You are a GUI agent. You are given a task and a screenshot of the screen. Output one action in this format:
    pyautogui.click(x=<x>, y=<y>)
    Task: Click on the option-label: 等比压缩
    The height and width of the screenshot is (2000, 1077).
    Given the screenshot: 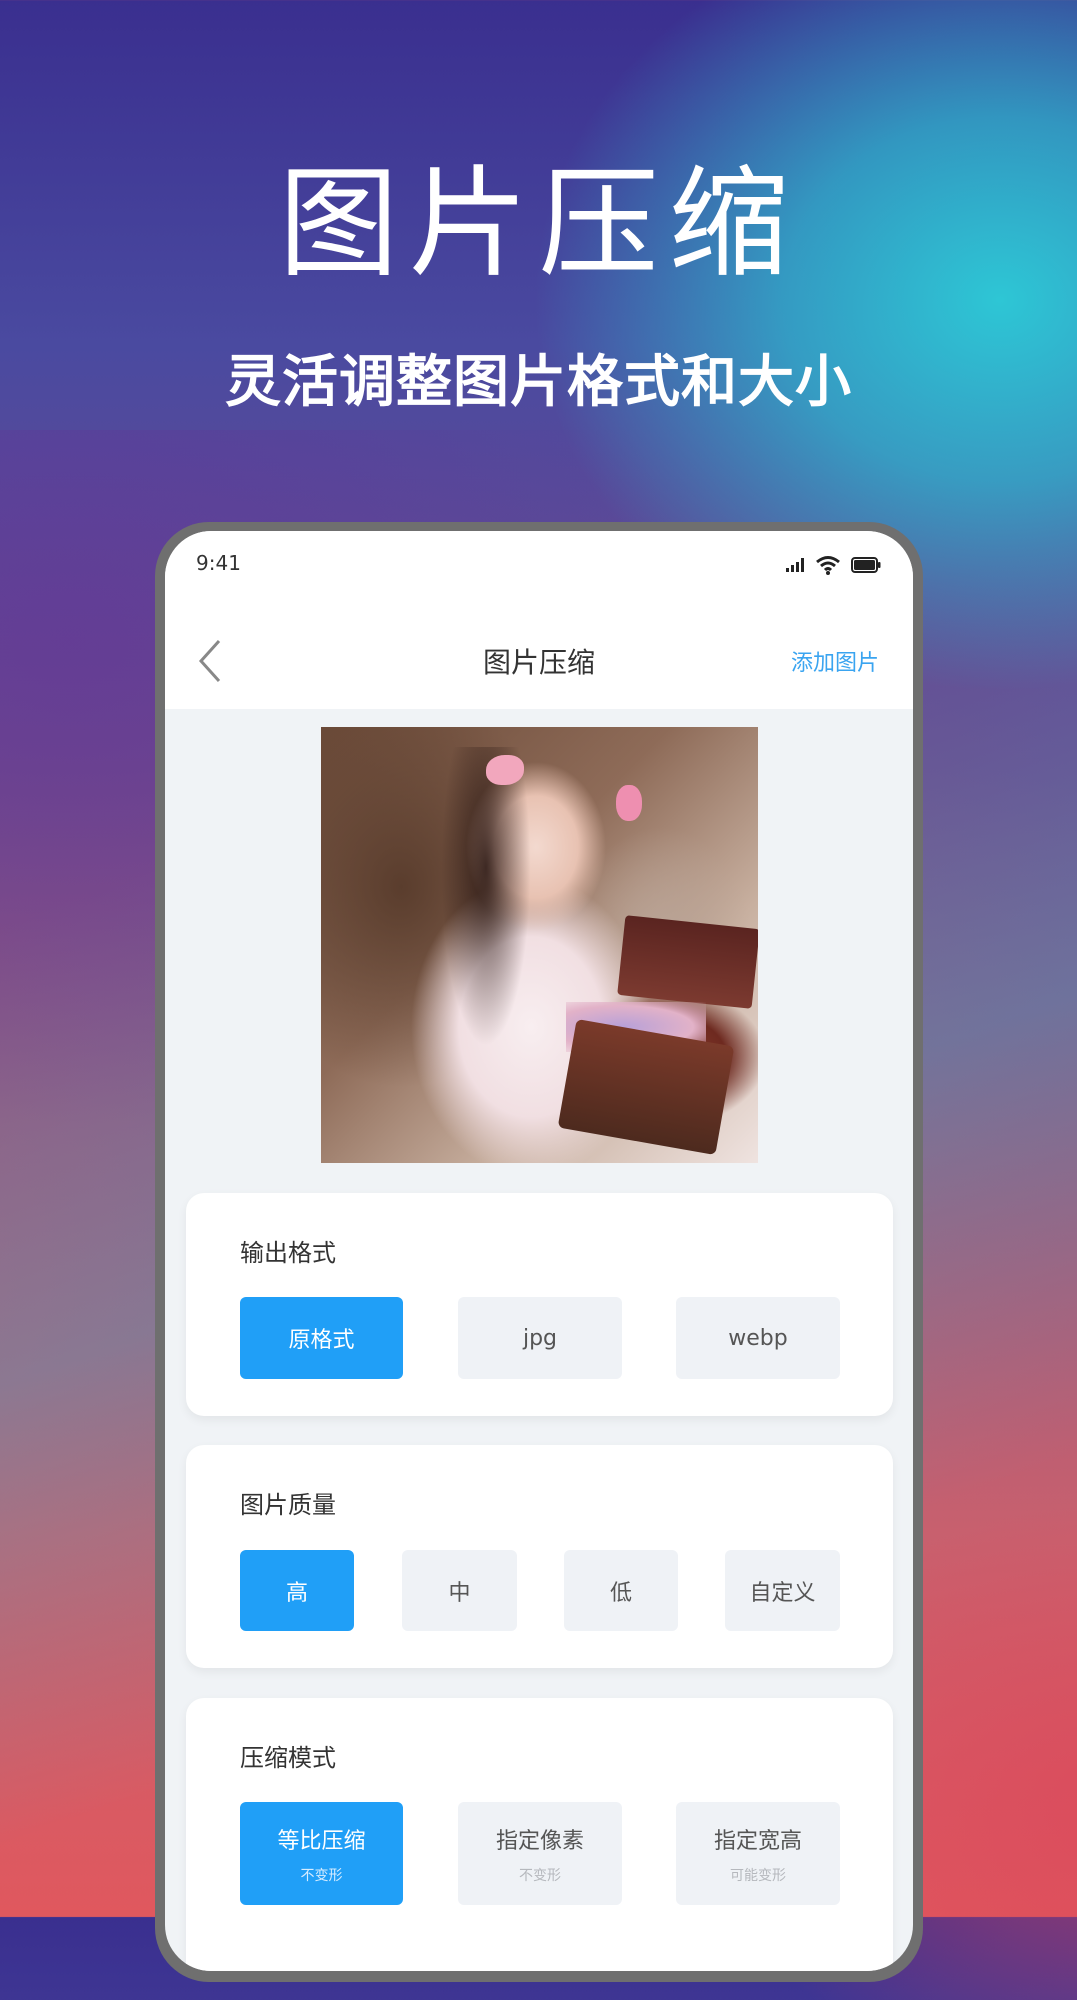 What is the action you would take?
    pyautogui.click(x=321, y=1841)
    